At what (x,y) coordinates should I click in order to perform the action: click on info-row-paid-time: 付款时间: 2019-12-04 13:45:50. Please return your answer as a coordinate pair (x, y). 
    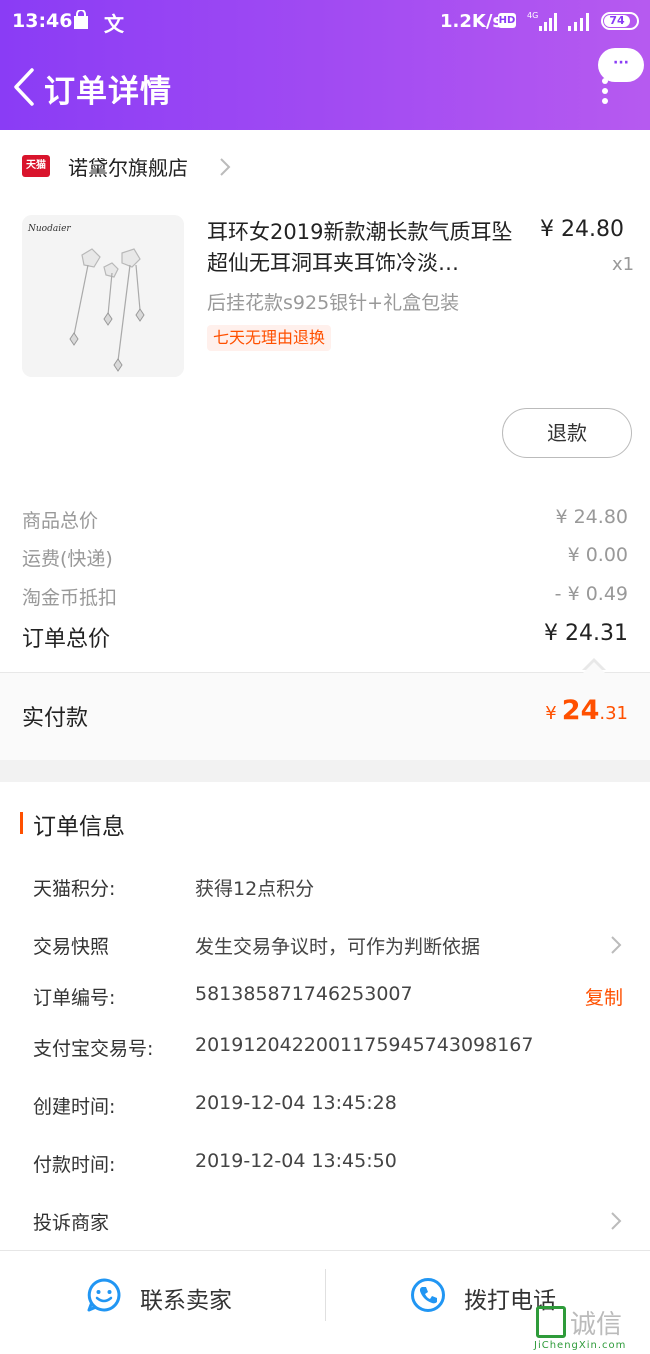
    Looking at the image, I should click on (333, 1165).